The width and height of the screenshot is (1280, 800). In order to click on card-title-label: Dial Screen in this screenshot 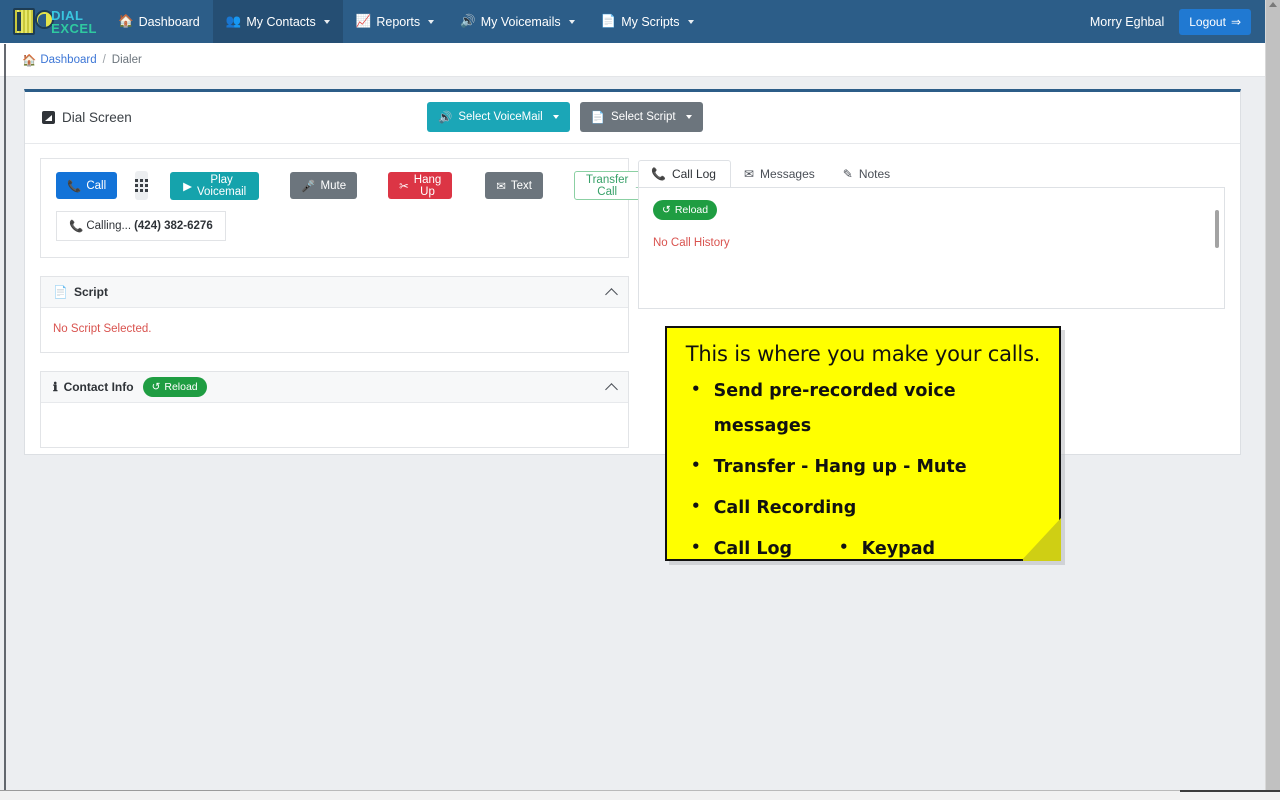, I will do `click(97, 117)`.